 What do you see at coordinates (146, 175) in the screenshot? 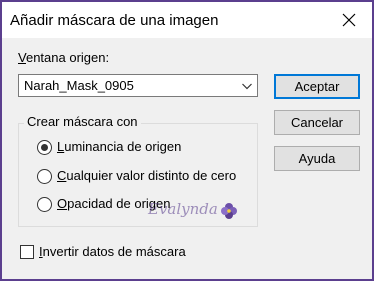
I see `radio-any-nonzero-label: Cualquier valor distinto de cero` at bounding box center [146, 175].